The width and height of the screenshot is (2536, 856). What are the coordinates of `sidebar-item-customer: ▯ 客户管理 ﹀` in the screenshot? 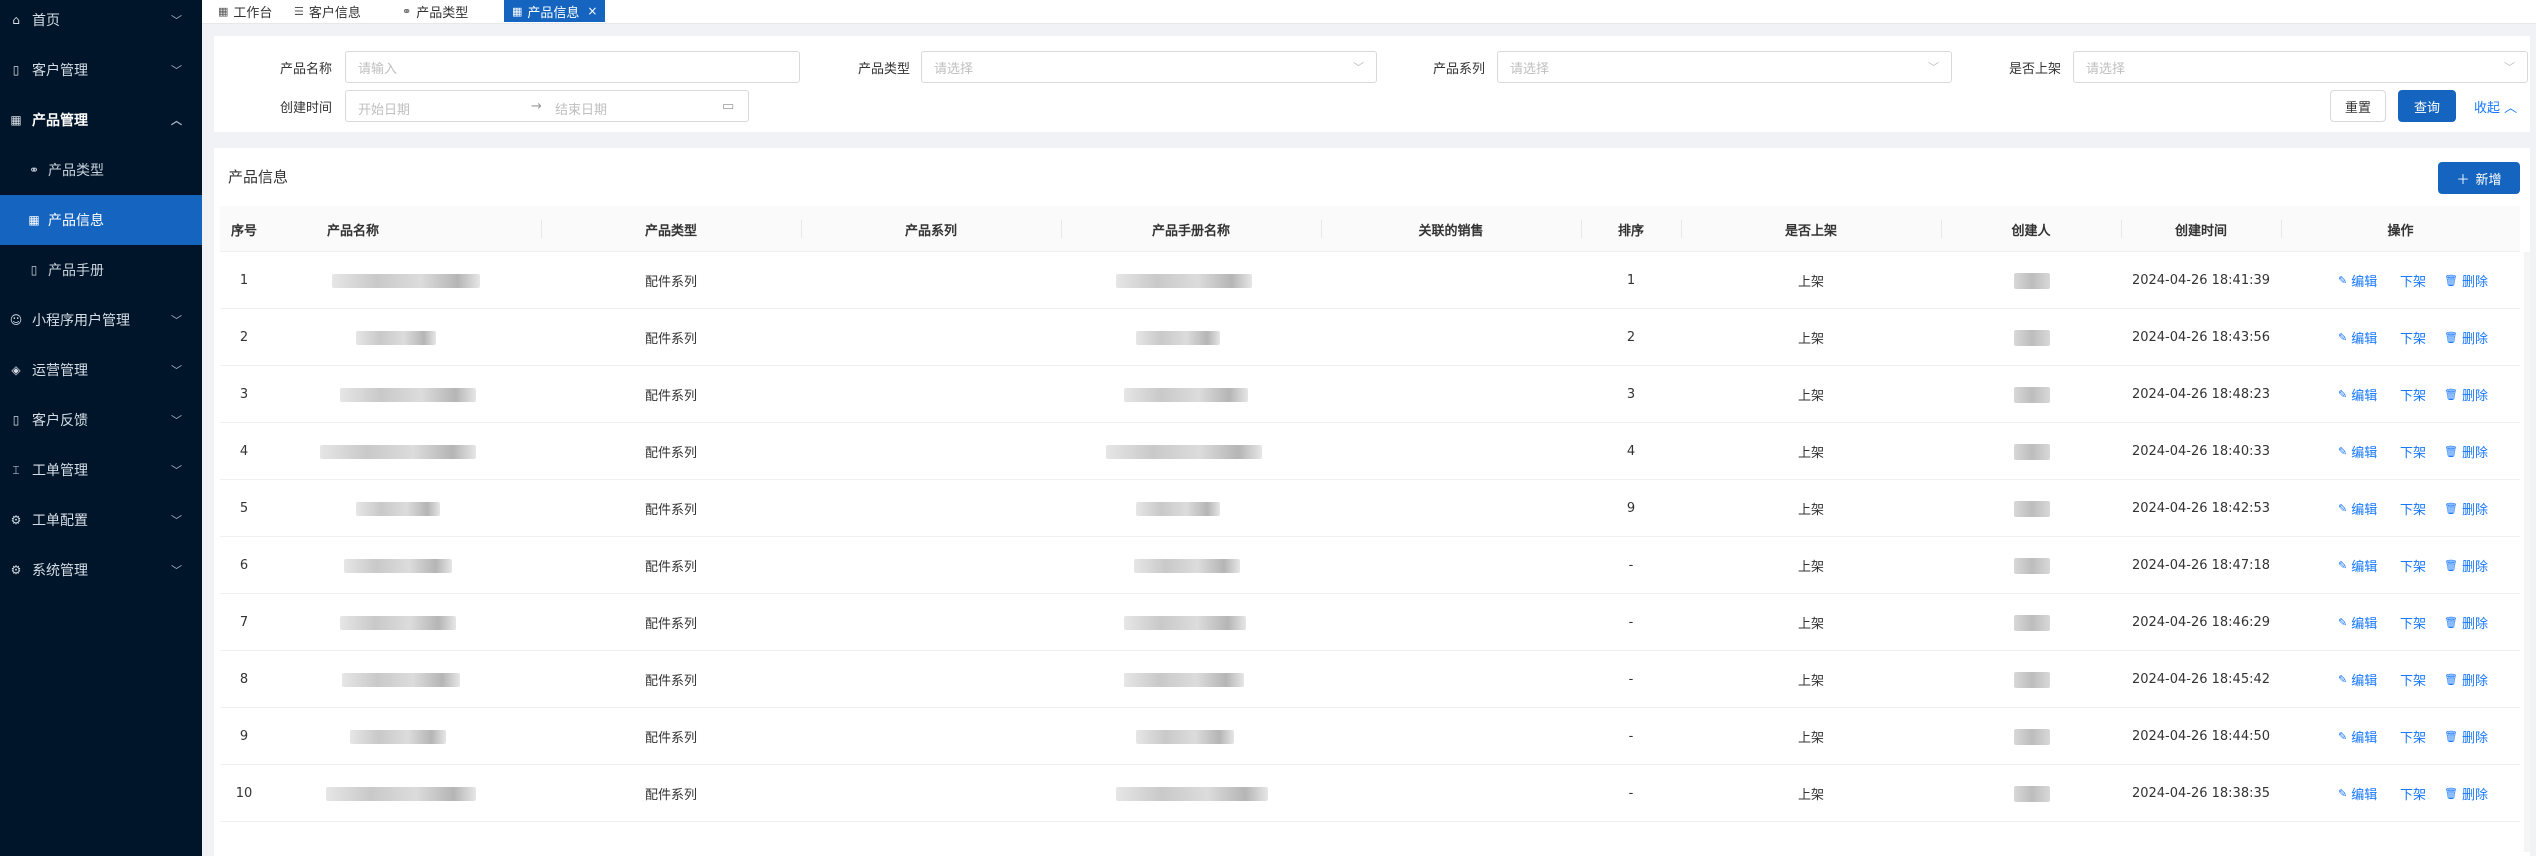 It's located at (101, 70).